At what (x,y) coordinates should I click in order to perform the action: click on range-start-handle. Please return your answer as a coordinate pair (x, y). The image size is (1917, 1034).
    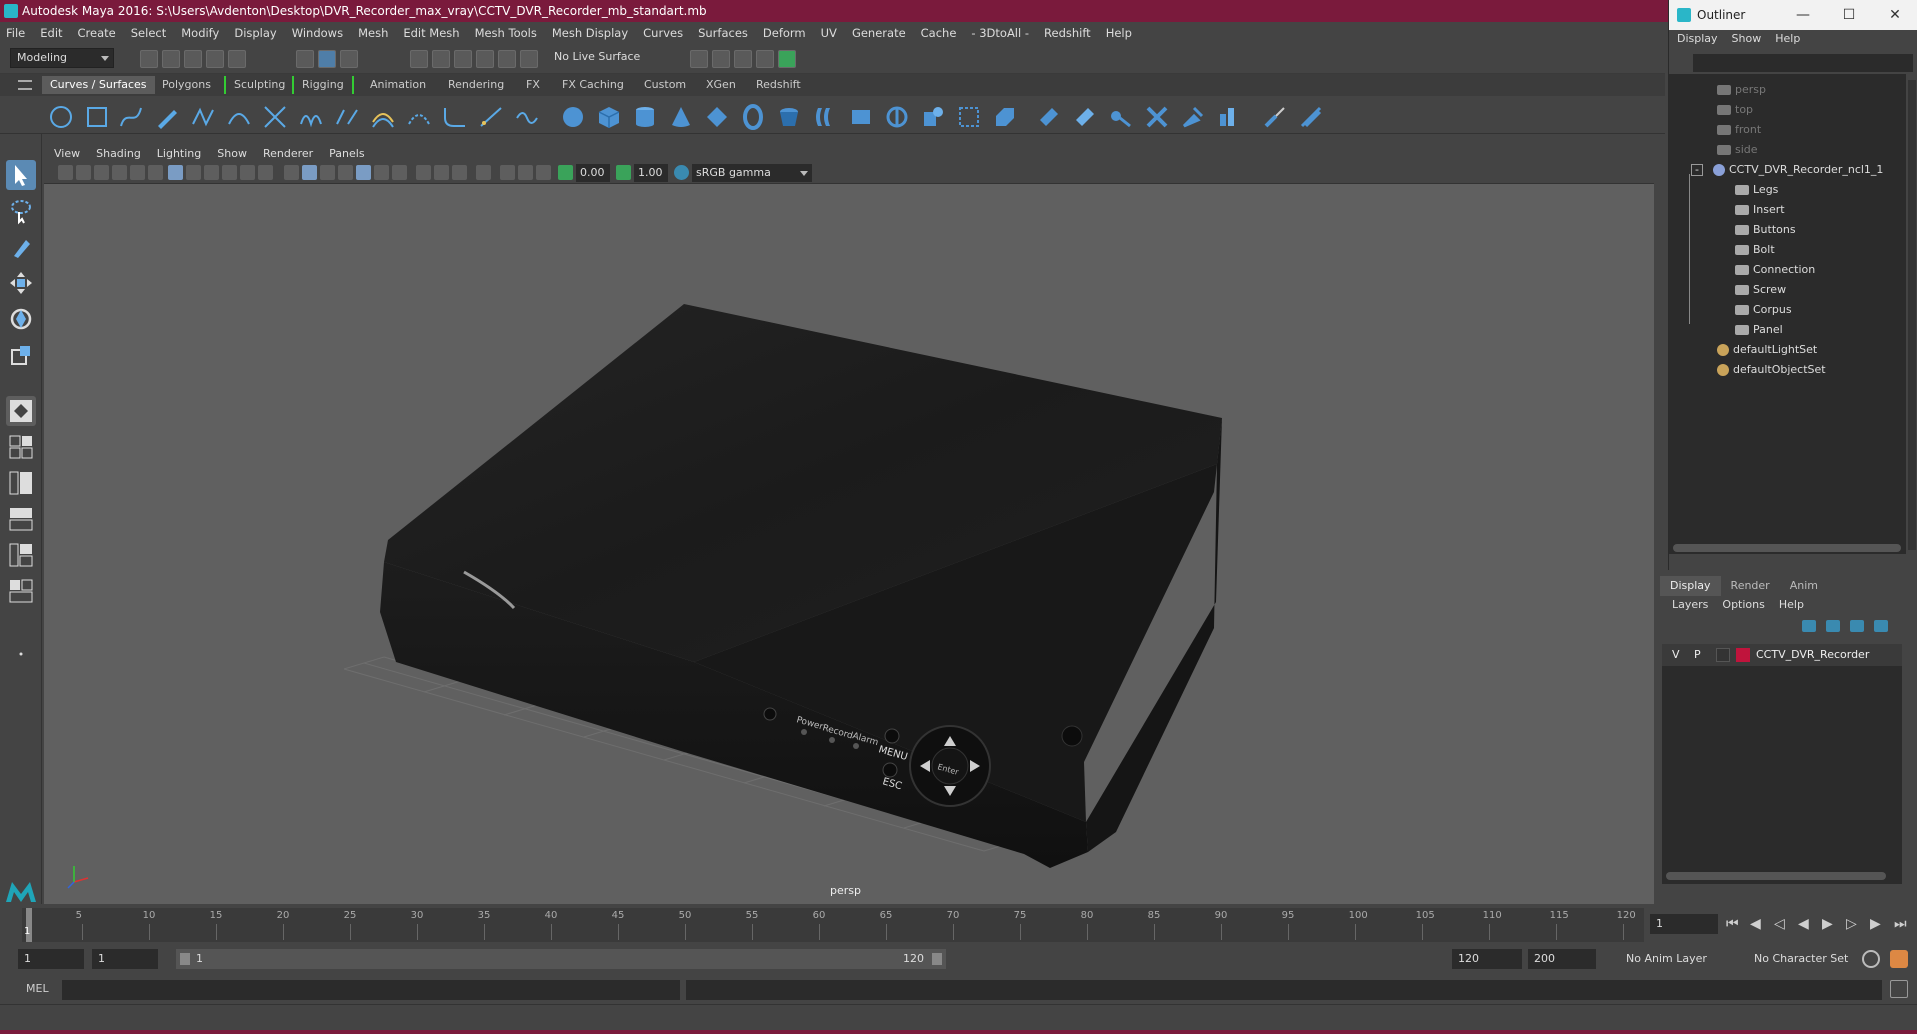
    Looking at the image, I should click on (185, 959).